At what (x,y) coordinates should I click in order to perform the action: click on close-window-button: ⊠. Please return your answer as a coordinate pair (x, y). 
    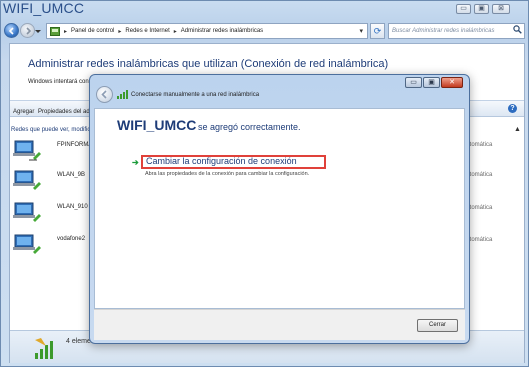
    Looking at the image, I should click on (501, 9).